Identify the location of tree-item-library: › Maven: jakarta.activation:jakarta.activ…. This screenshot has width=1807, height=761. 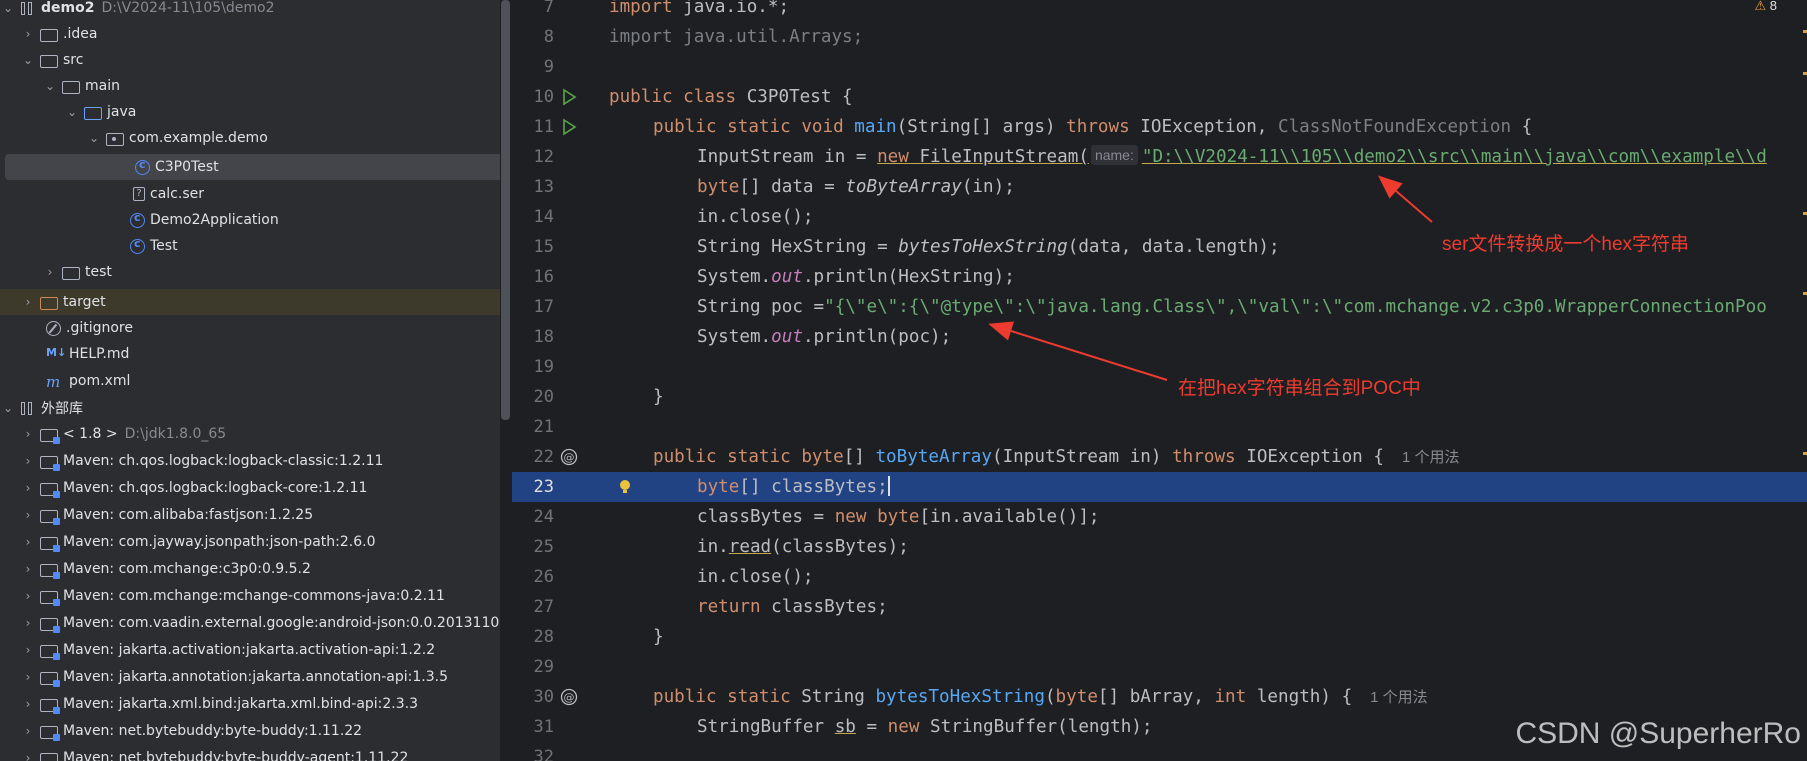
(250, 650).